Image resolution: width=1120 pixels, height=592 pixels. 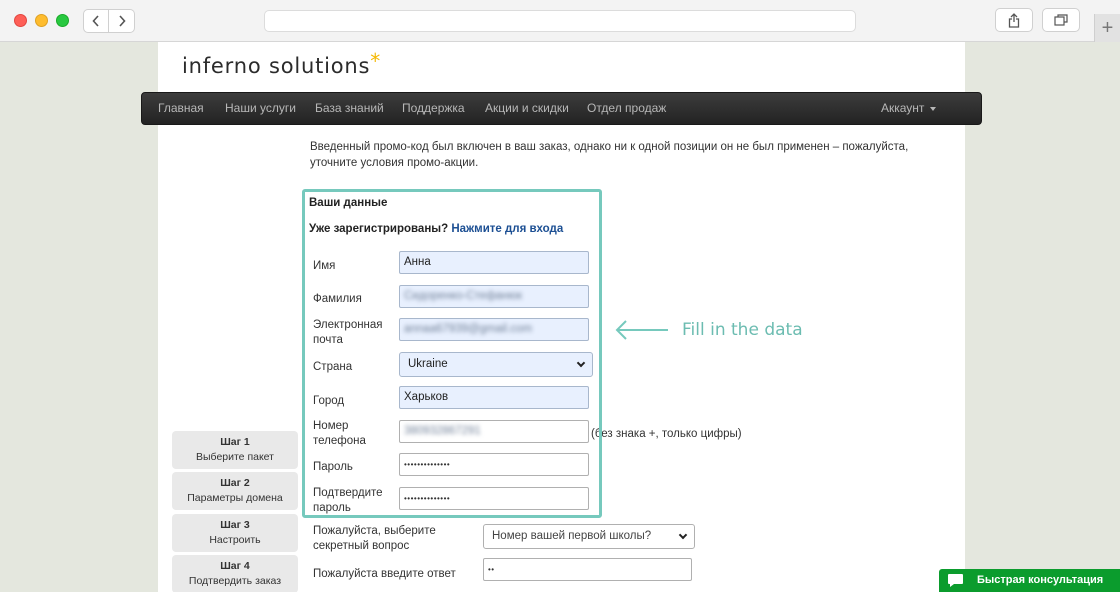 I want to click on country-select: Ukraine, so click(x=496, y=364).